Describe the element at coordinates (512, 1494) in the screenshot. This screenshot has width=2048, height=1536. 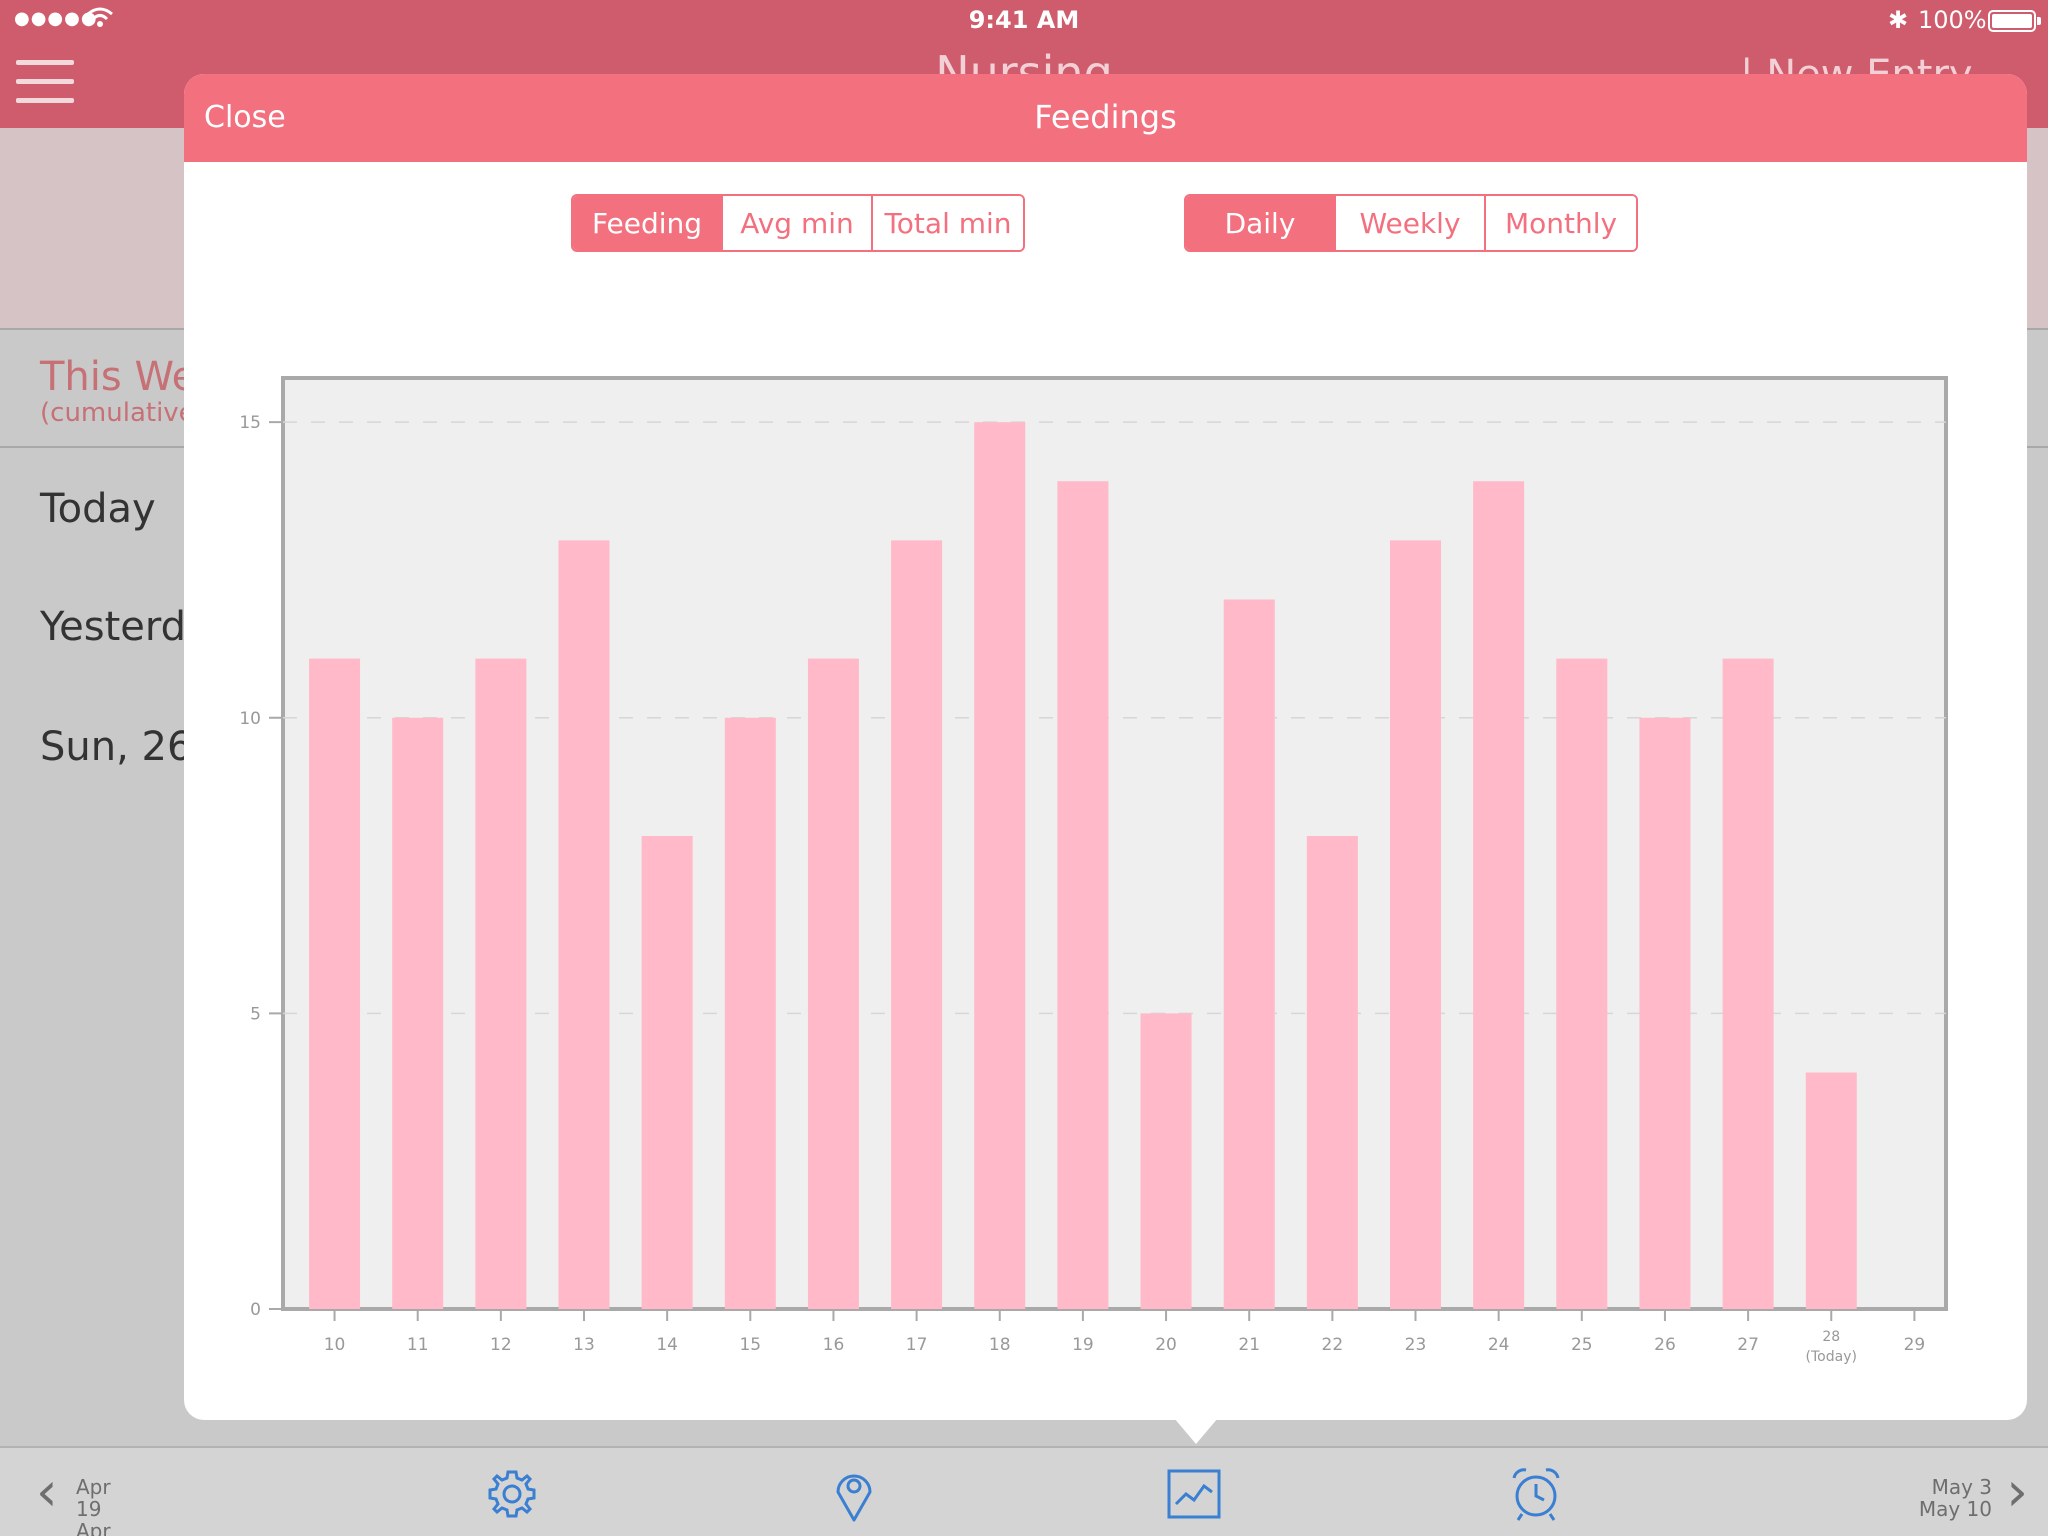
I see `gear-icon` at that location.